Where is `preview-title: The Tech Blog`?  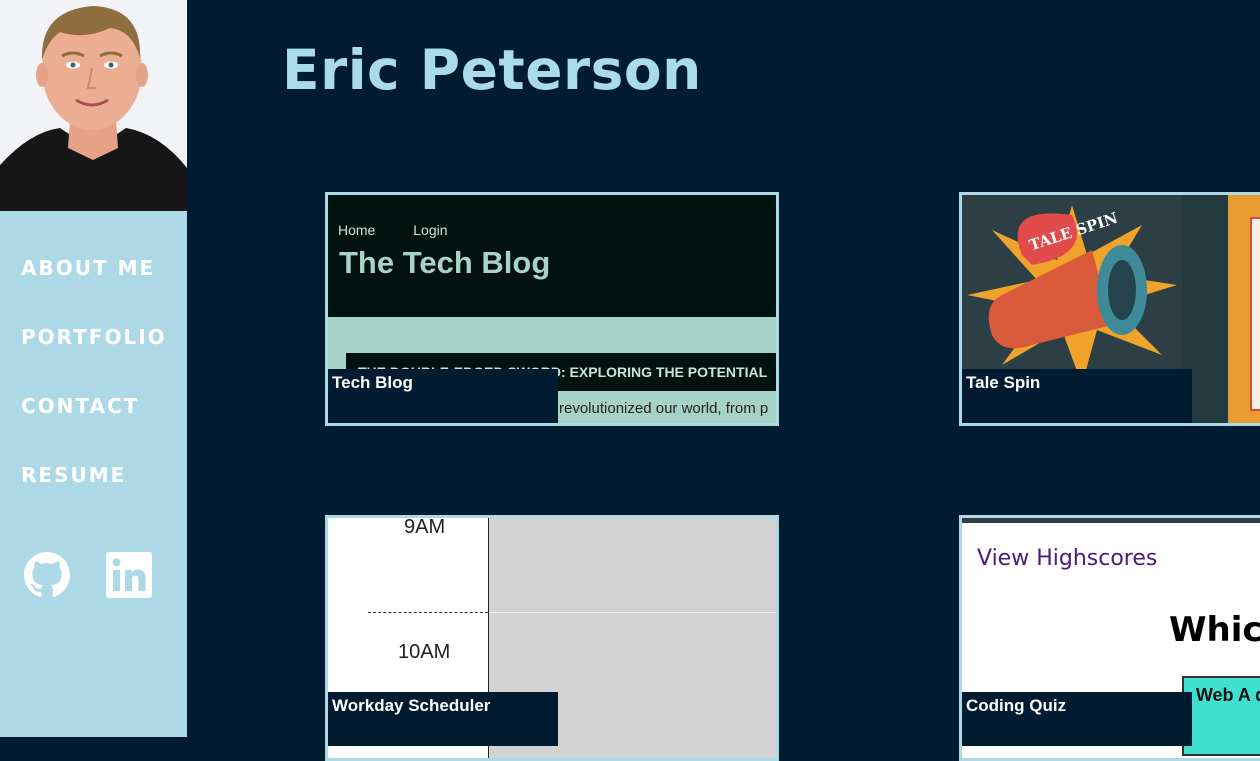 preview-title: The Tech Blog is located at coordinates (445, 262).